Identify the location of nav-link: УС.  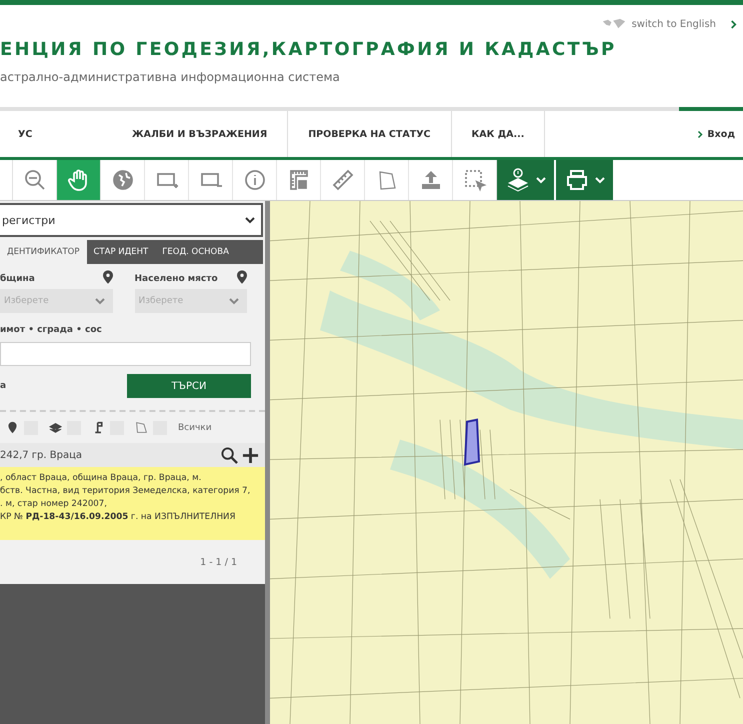
(31, 134).